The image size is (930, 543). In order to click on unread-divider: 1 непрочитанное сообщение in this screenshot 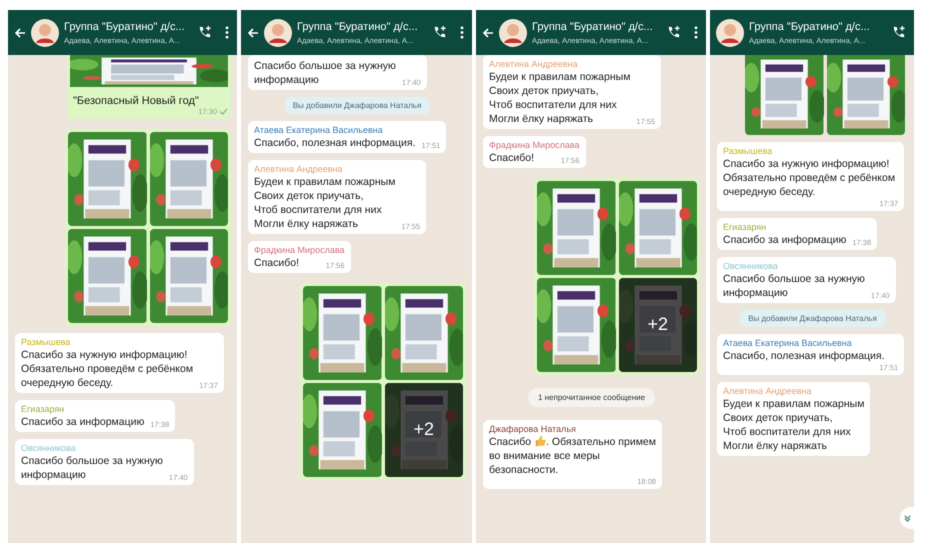, I will do `click(592, 397)`.